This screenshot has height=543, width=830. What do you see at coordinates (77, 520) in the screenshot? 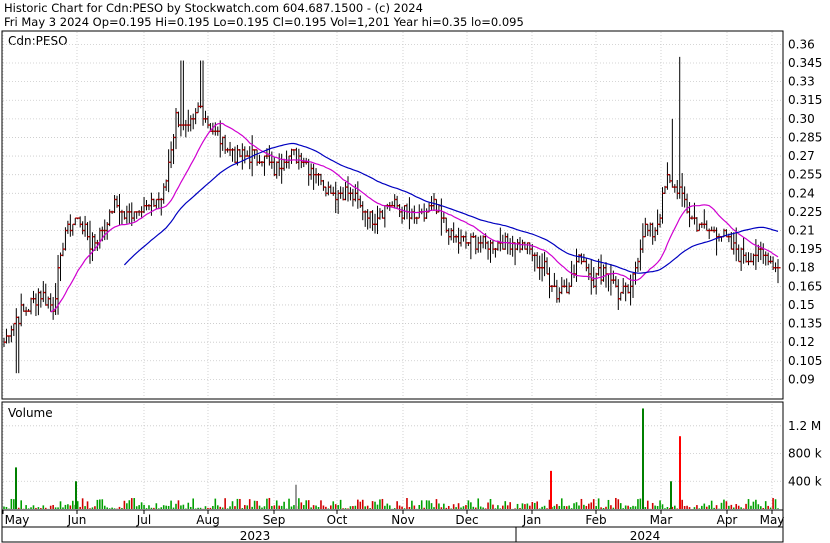
I see `x-month-label: Jun` at bounding box center [77, 520].